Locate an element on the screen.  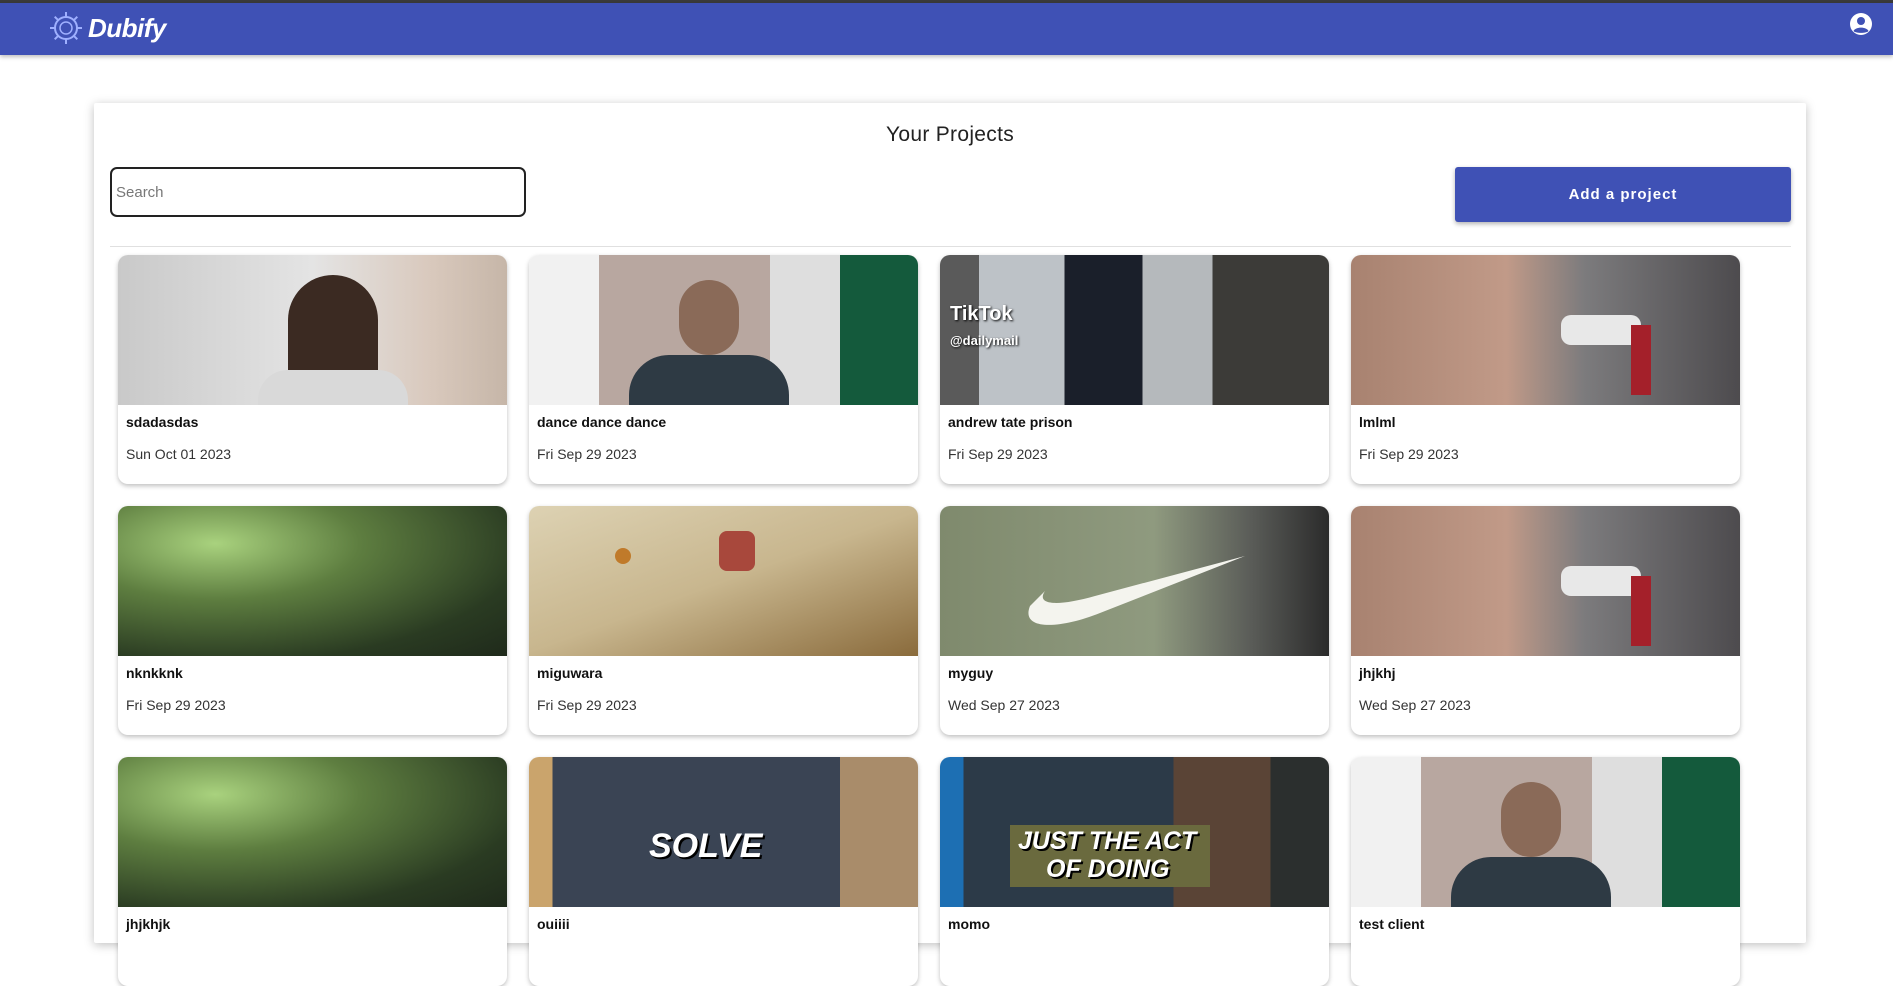
project-thumbnail: TikTok @dailymail is located at coordinates (1134, 330).